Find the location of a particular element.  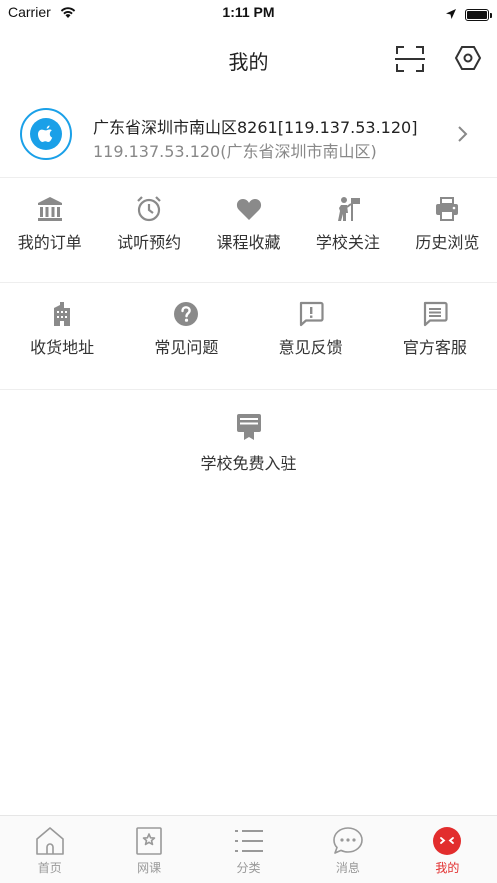

tab-bar: 首页 网课 分类 消息 我的 is located at coordinates (248, 849).